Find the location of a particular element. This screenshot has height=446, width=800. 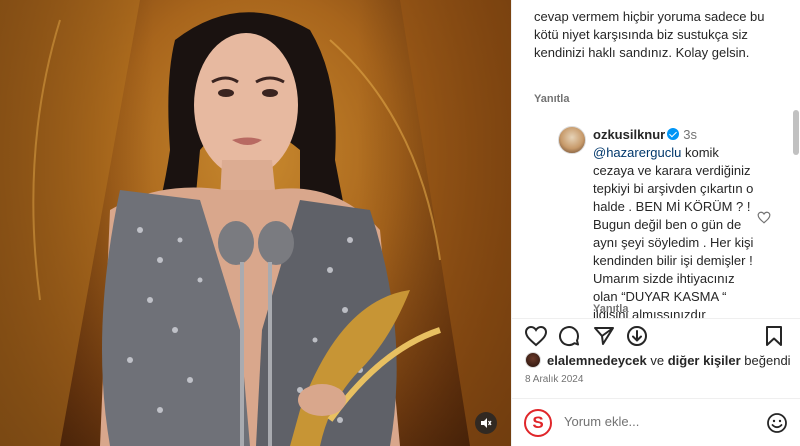

previous-reply-link: Yanıtla is located at coordinates (551, 99).